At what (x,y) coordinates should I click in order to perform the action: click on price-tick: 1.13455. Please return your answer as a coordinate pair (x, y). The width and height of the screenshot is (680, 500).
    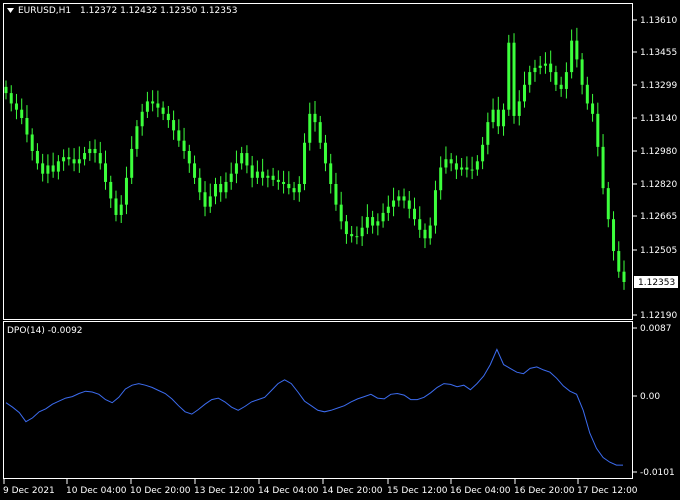
    Looking at the image, I should click on (658, 53).